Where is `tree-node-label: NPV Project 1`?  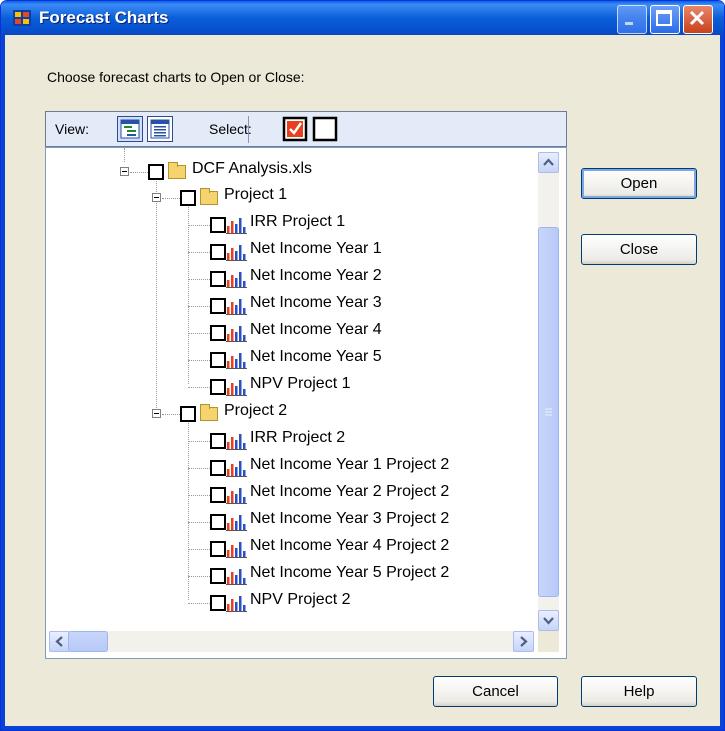
tree-node-label: NPV Project 1 is located at coordinates (300, 383).